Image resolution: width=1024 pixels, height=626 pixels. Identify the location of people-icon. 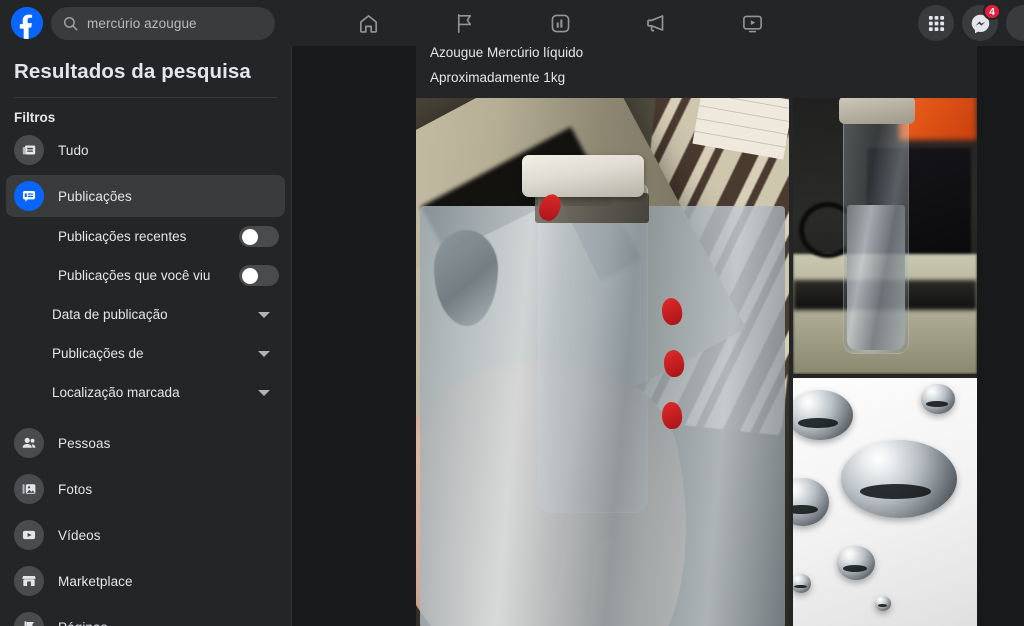
(29, 443).